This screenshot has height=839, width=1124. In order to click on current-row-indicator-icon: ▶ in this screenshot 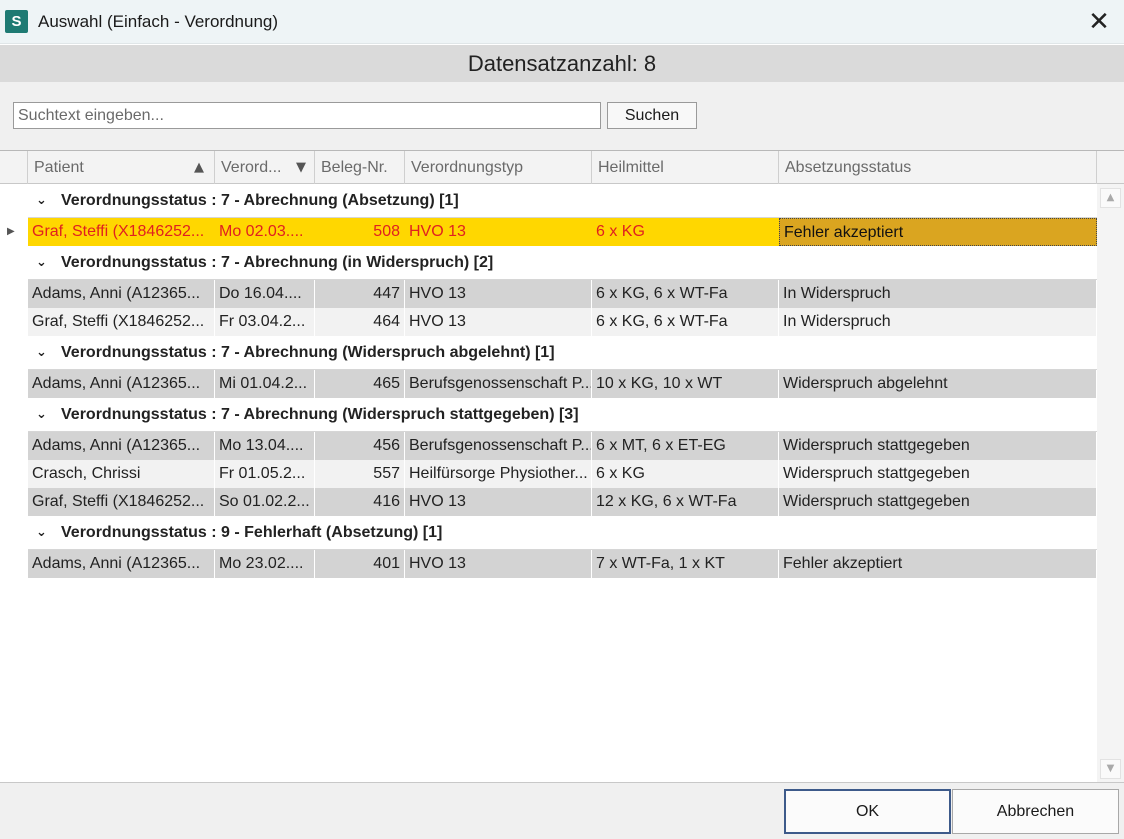, I will do `click(11, 231)`.